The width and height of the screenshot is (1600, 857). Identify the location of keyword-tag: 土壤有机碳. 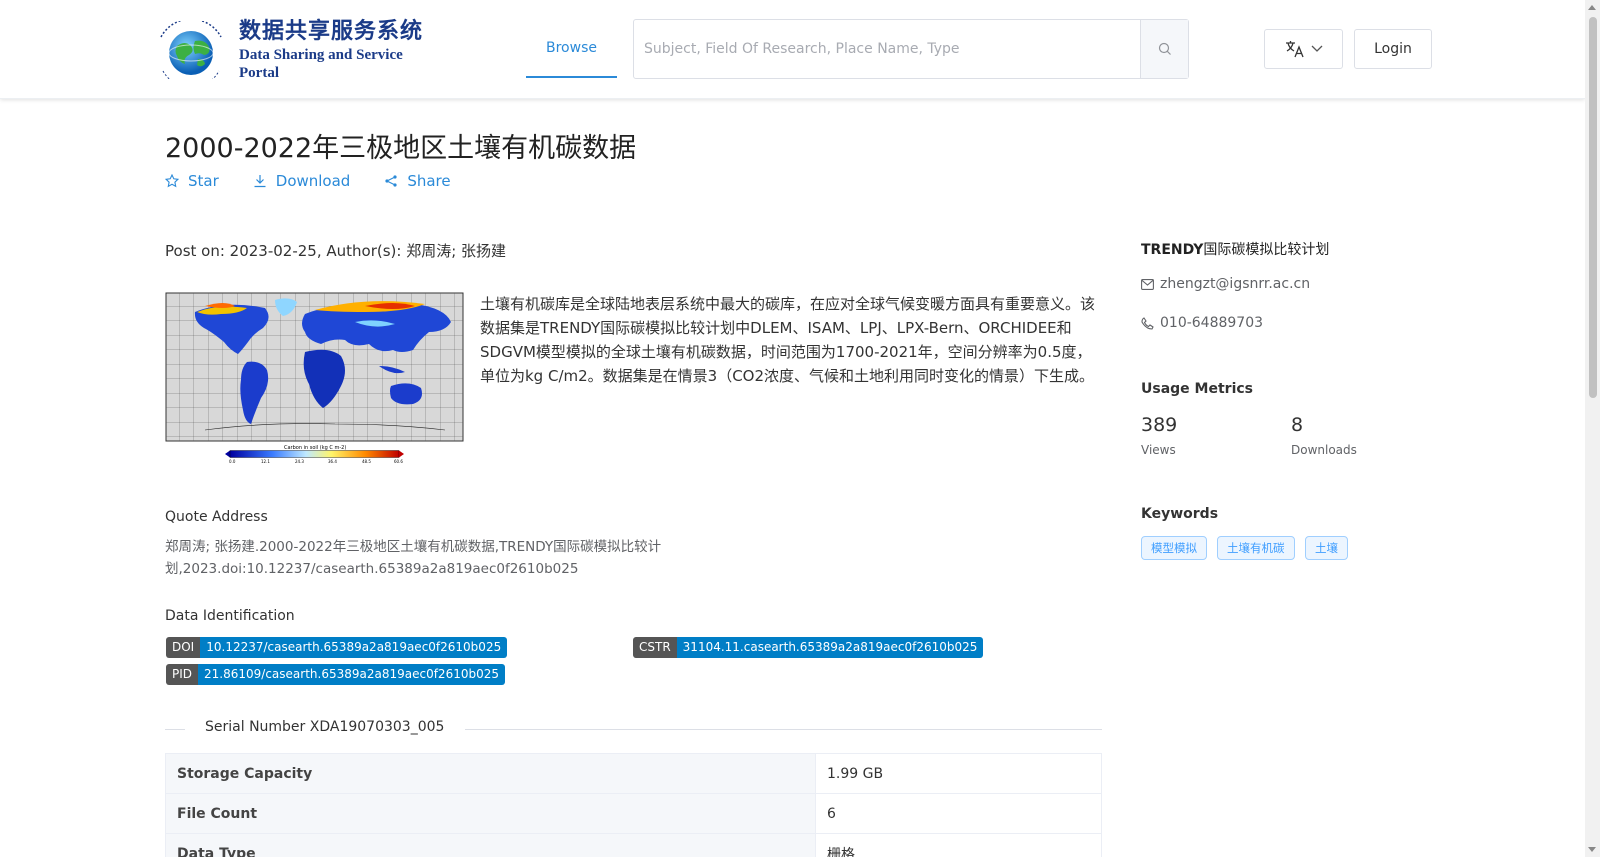
(1256, 548).